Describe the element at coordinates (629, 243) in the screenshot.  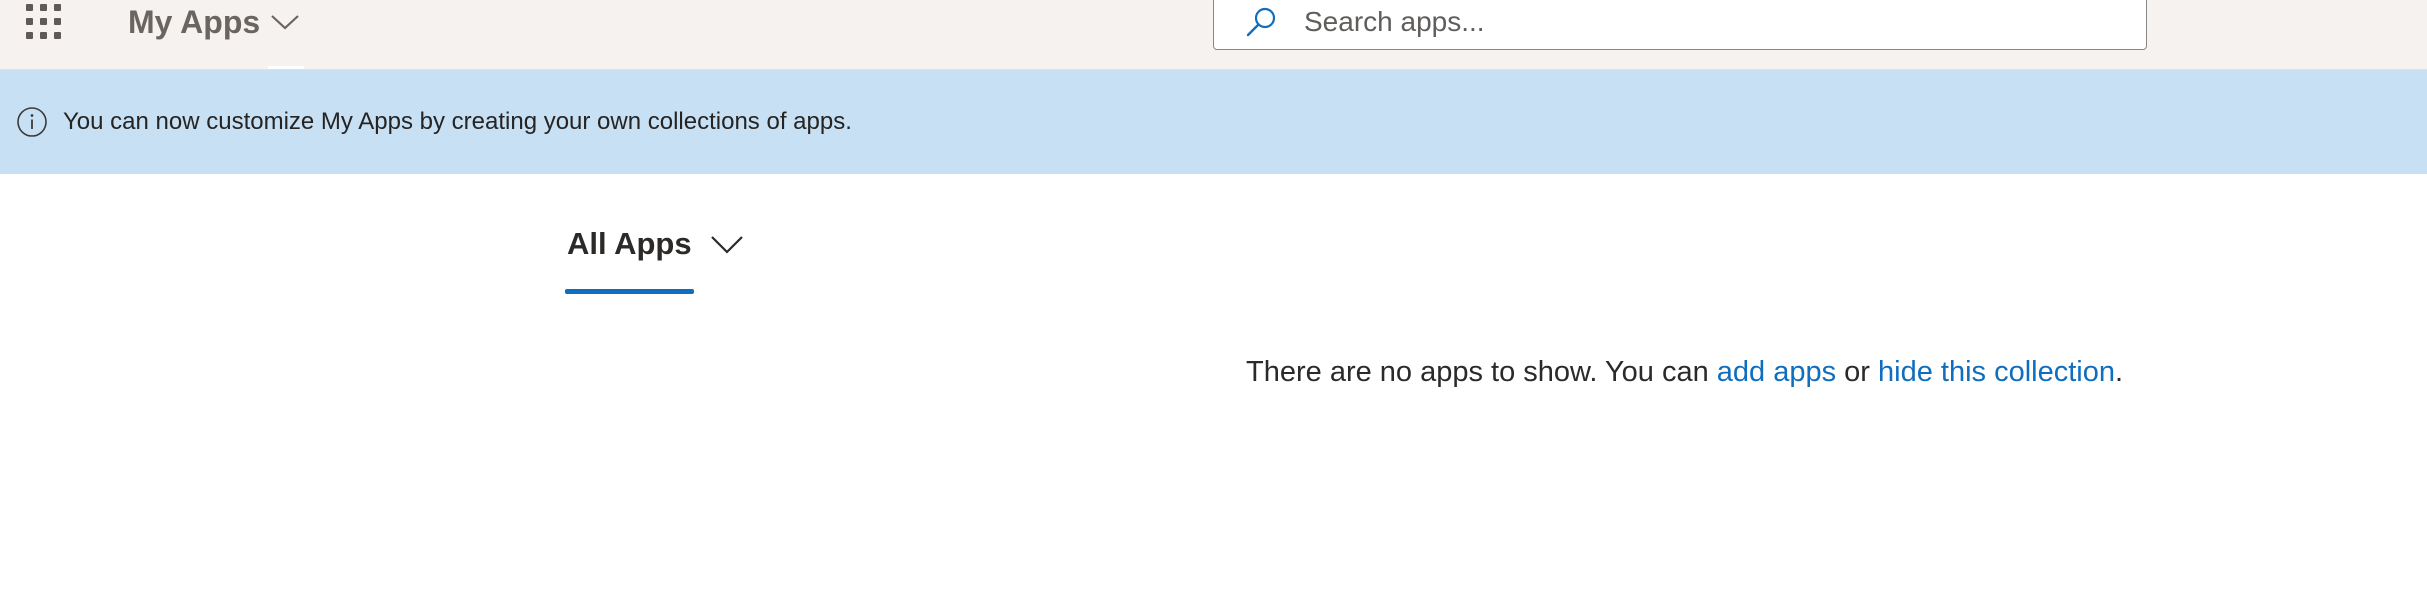
I see `collection-label: All Apps` at that location.